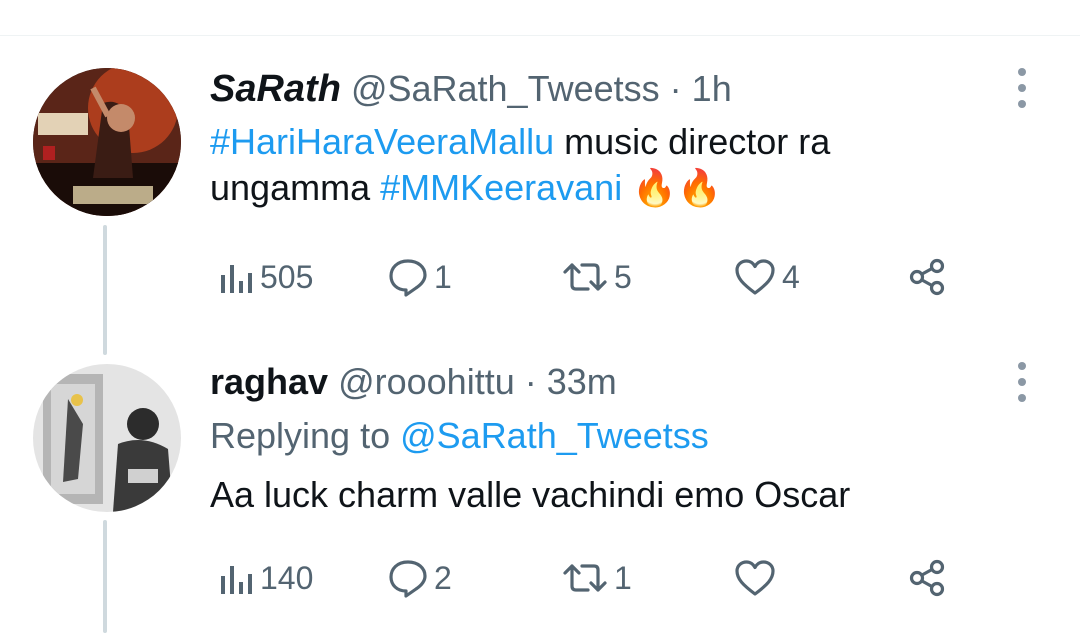  Describe the element at coordinates (287, 577) in the screenshot. I see `views-count: 140` at that location.